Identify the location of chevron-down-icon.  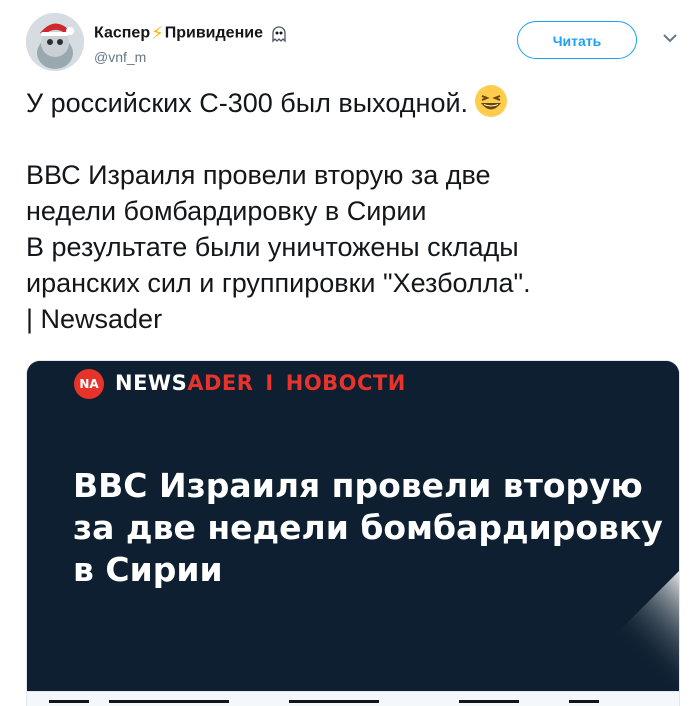
(670, 38).